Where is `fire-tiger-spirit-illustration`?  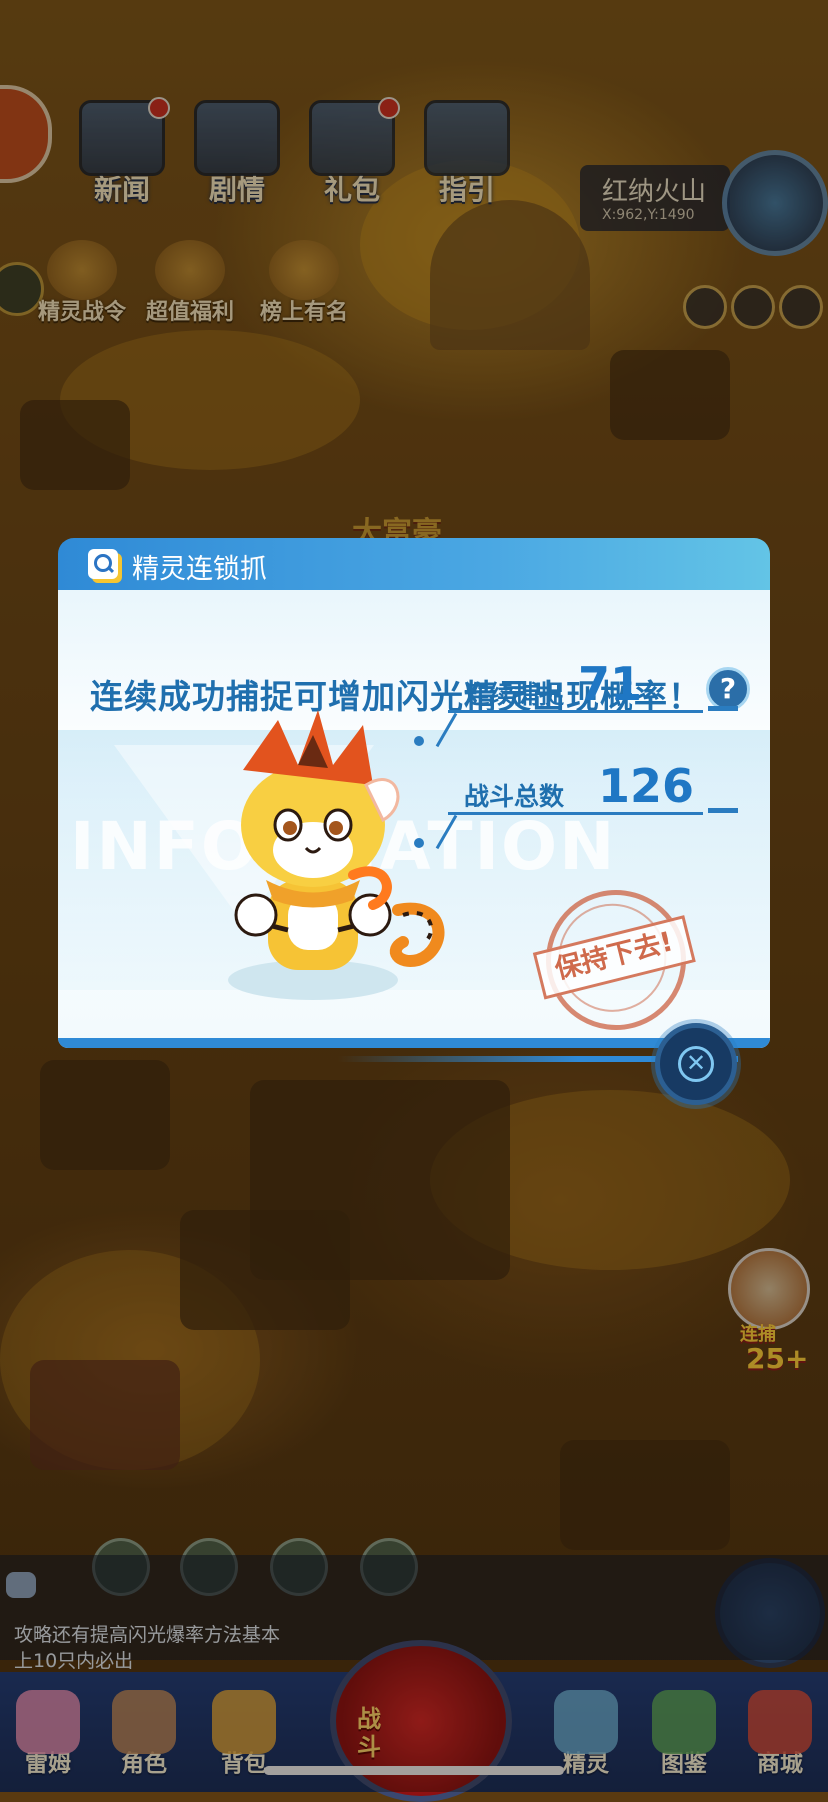 fire-tiger-spirit-illustration is located at coordinates (336, 855).